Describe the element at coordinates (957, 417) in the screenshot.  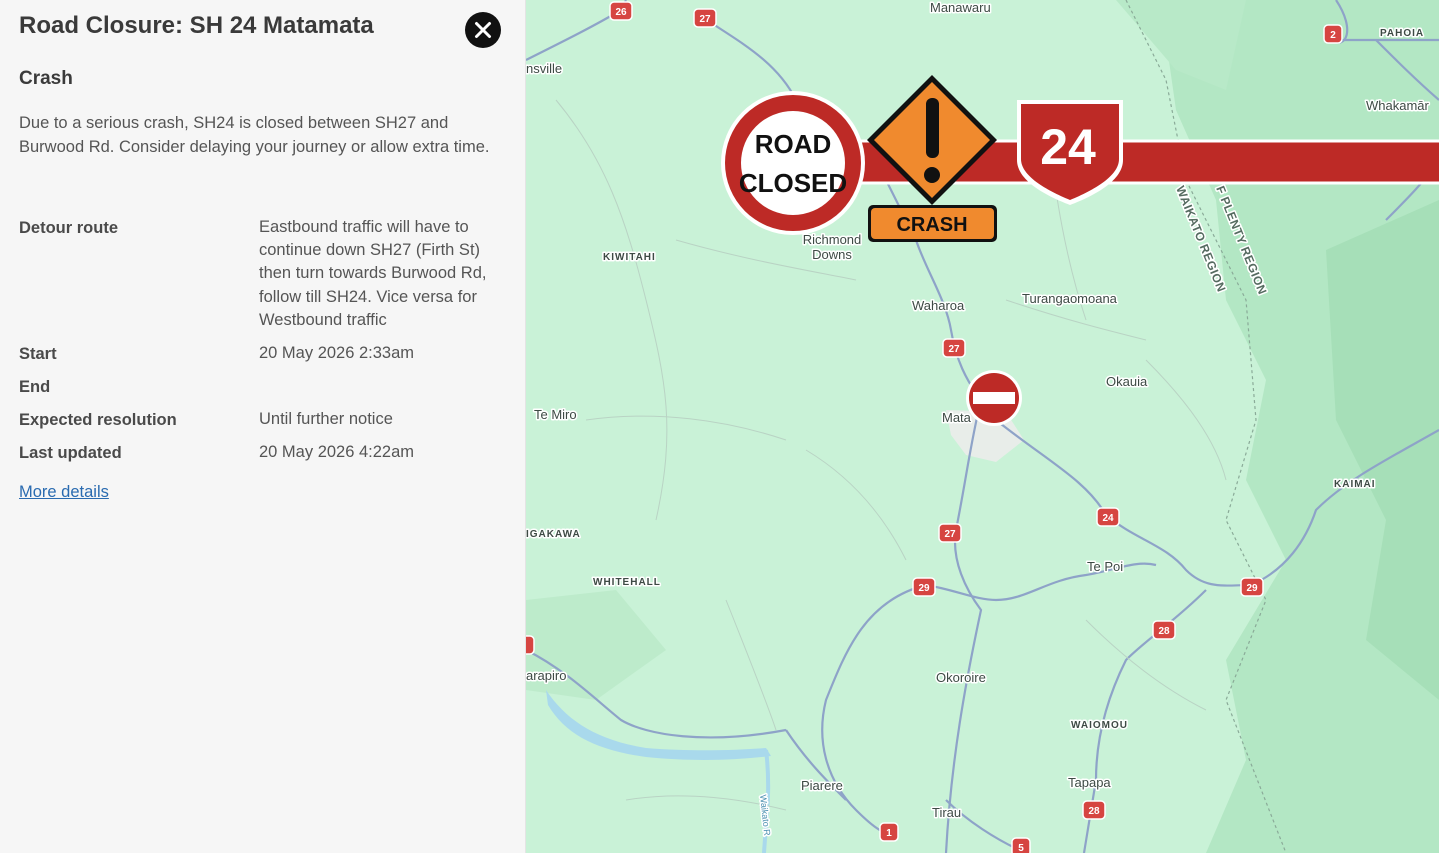
I see `place-label: Mata` at that location.